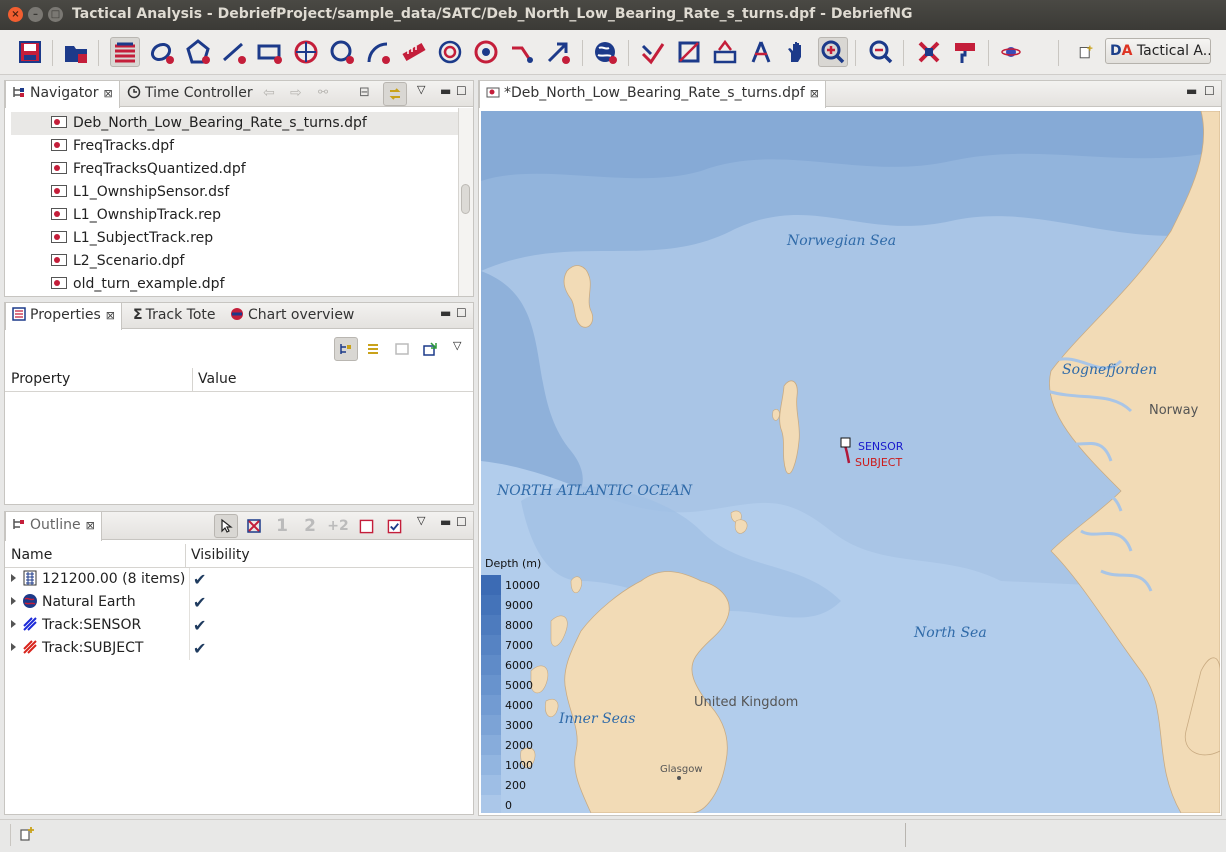  I want to click on two-icon: 2, so click(310, 526).